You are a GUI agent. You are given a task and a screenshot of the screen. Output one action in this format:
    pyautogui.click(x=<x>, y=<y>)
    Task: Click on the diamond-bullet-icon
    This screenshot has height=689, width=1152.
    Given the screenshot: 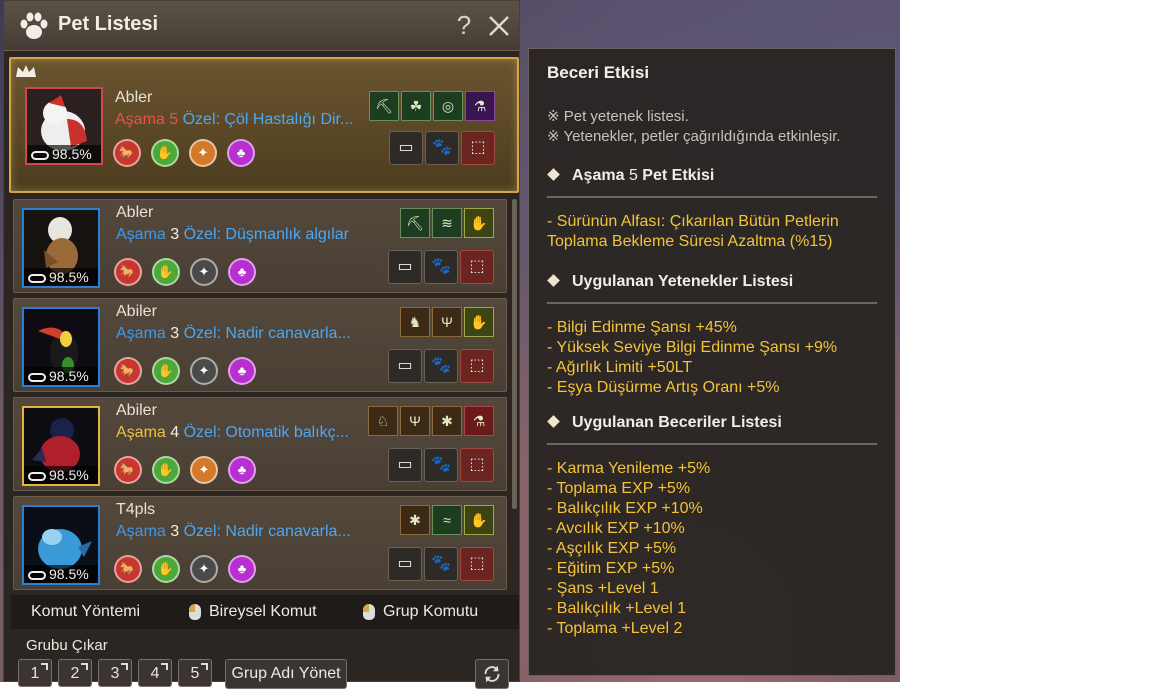 What is the action you would take?
    pyautogui.click(x=553, y=175)
    